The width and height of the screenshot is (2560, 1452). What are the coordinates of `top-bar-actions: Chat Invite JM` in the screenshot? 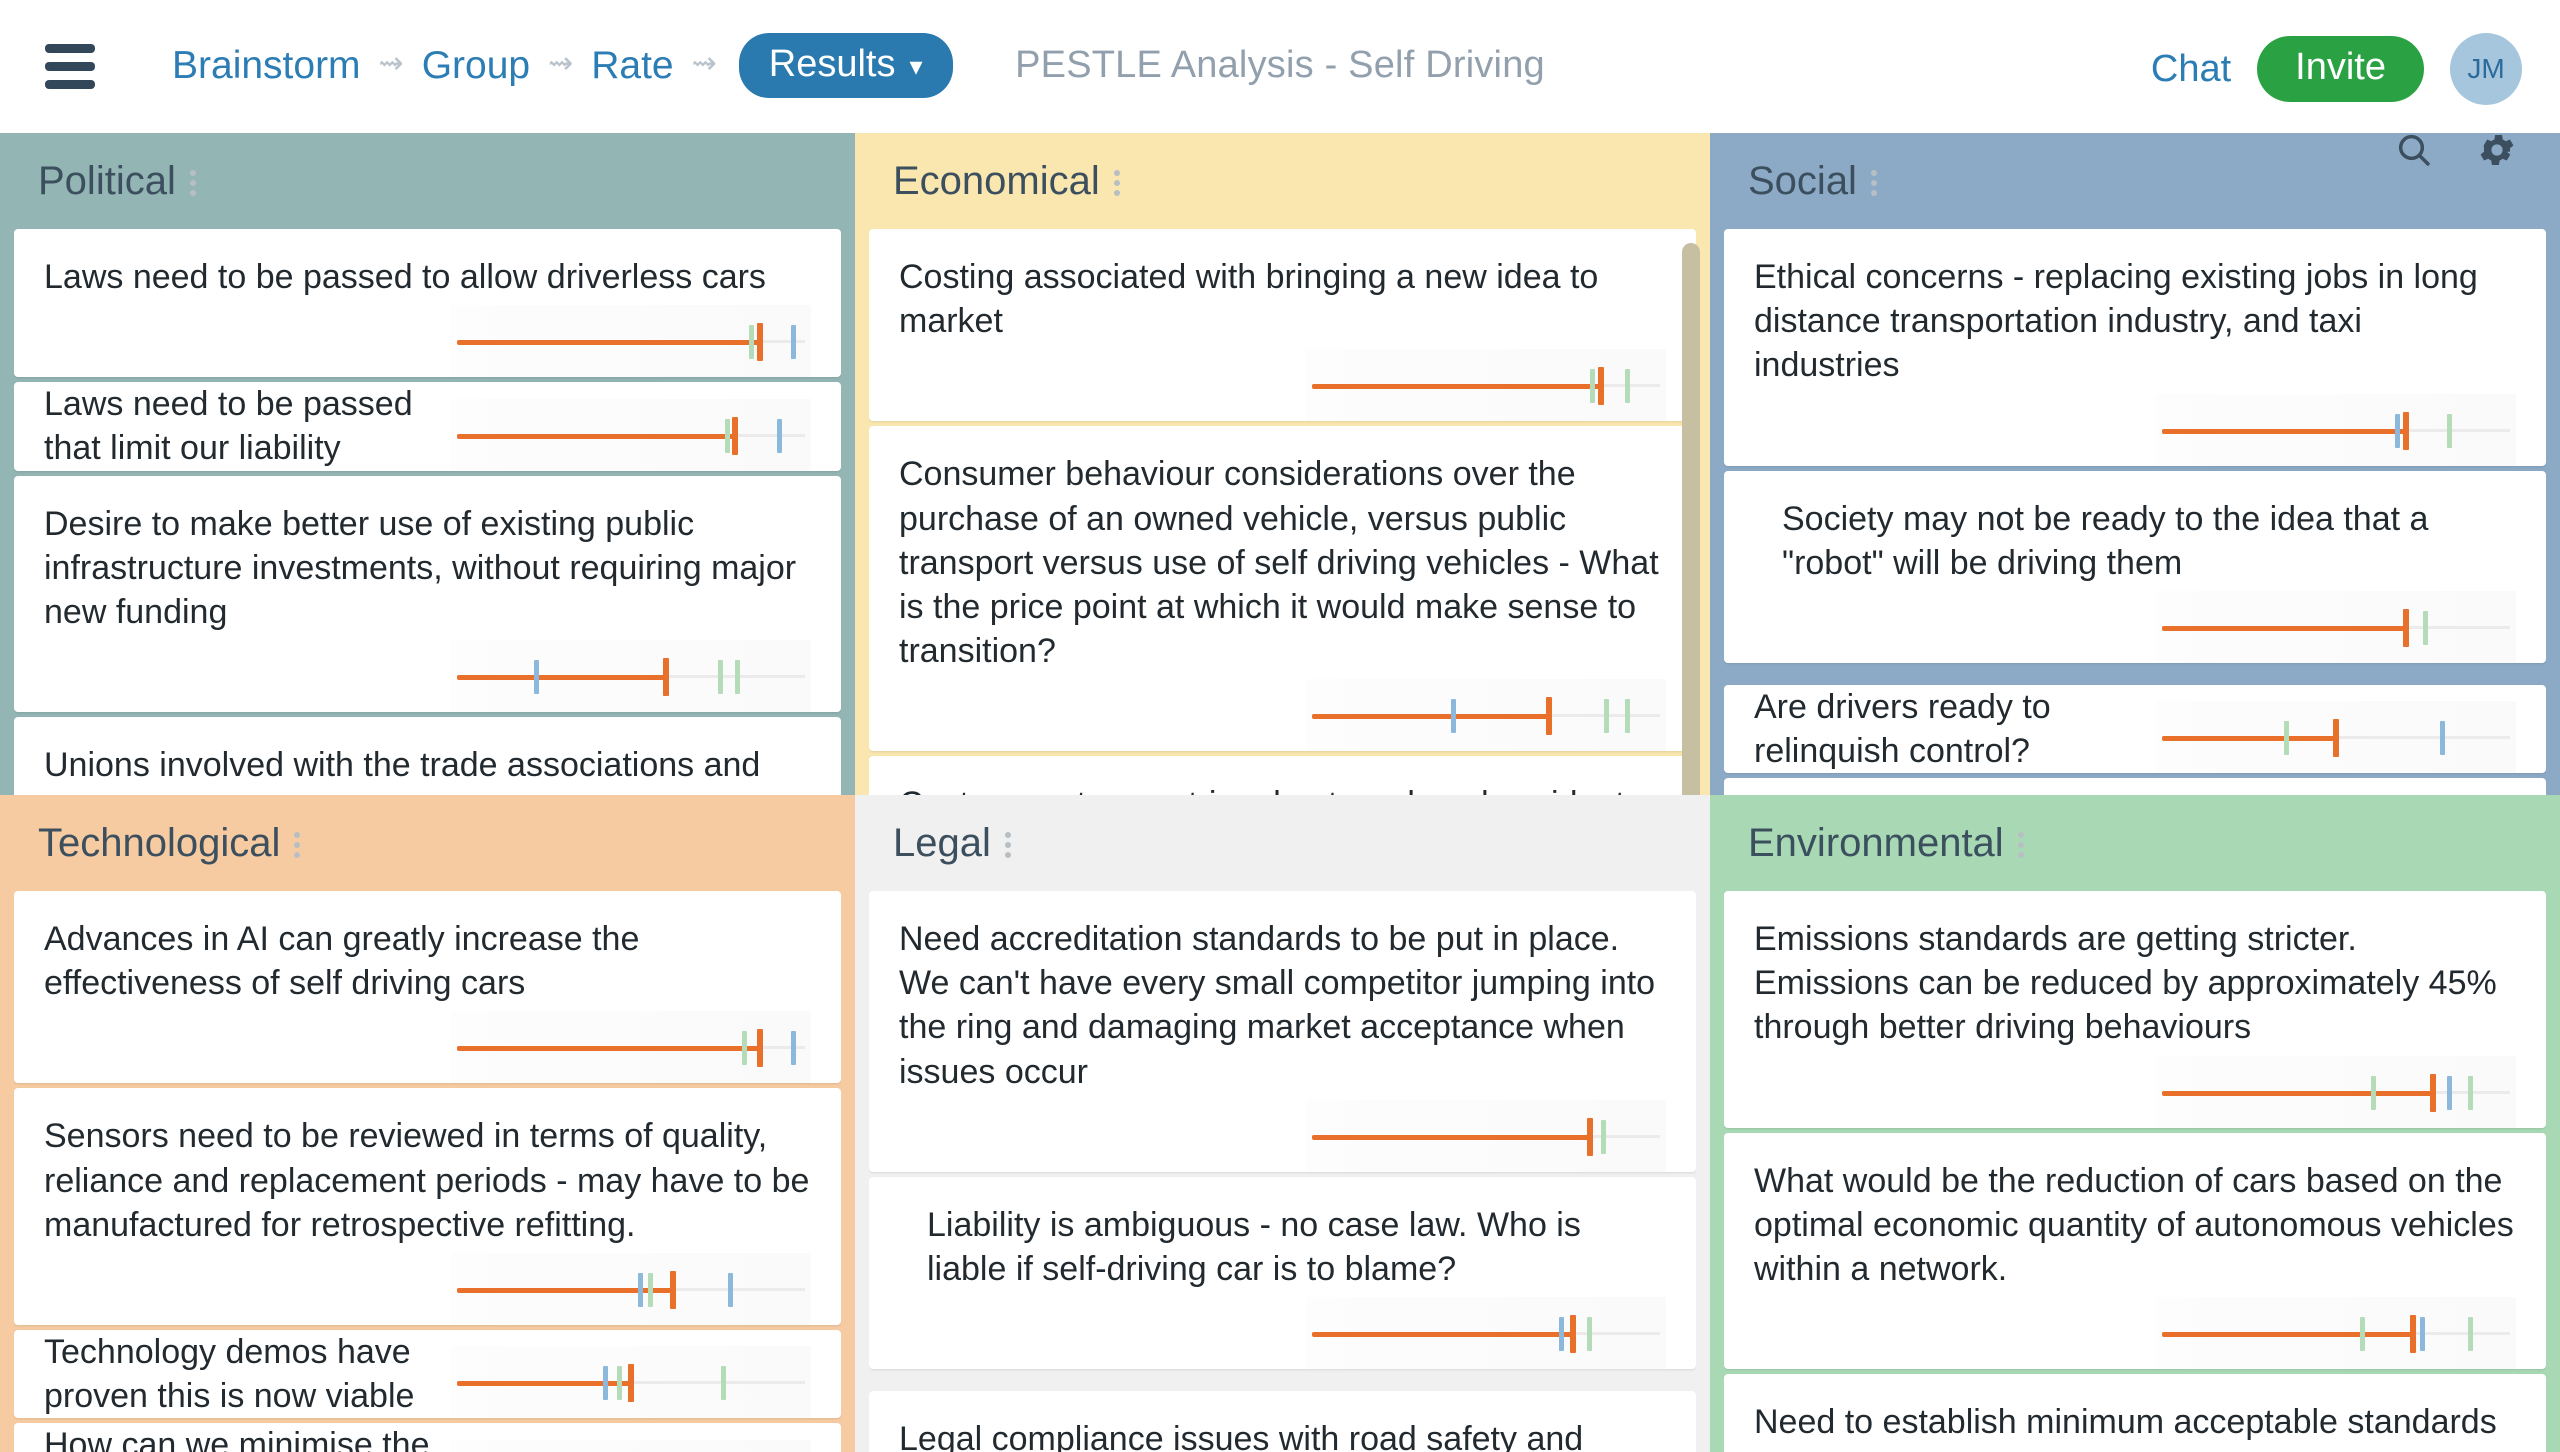 It's located at (2336, 69).